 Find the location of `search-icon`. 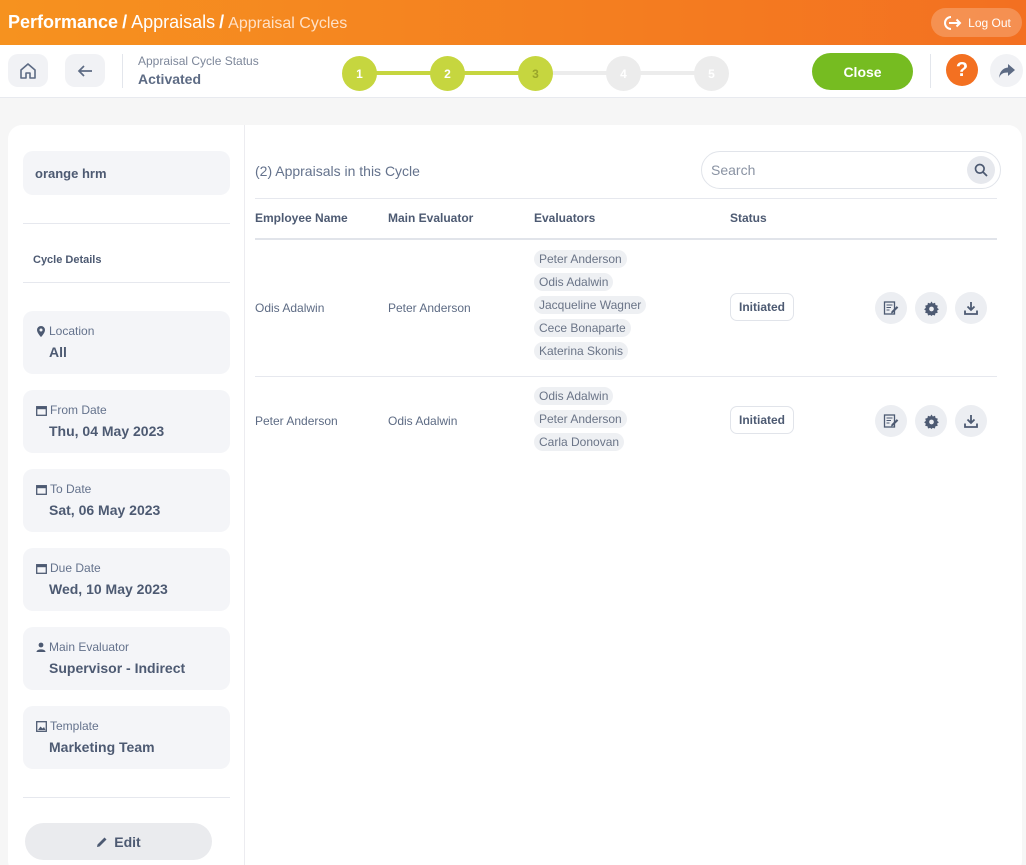

search-icon is located at coordinates (981, 170).